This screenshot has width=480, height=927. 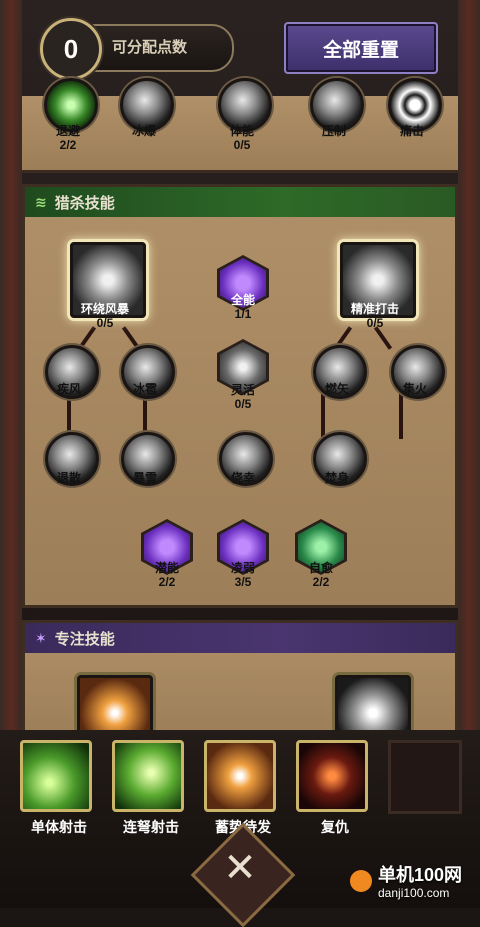 What do you see at coordinates (240, 638) in the screenshot?
I see `focus-skills-header: ✶ 专注技能` at bounding box center [240, 638].